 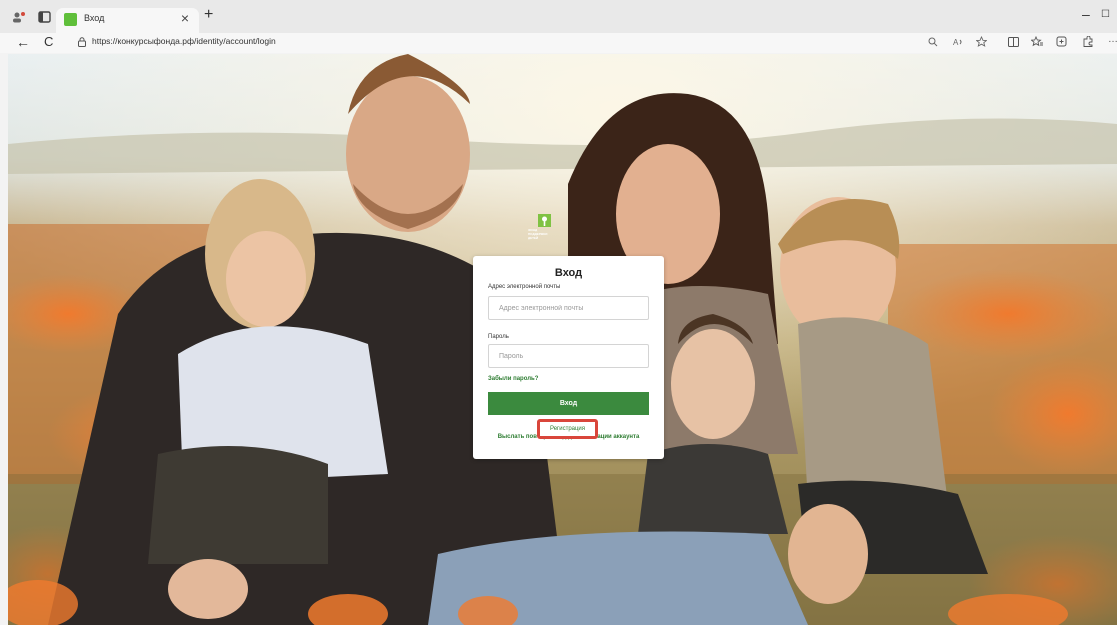 I want to click on favorites-icon, so click(x=1037, y=41).